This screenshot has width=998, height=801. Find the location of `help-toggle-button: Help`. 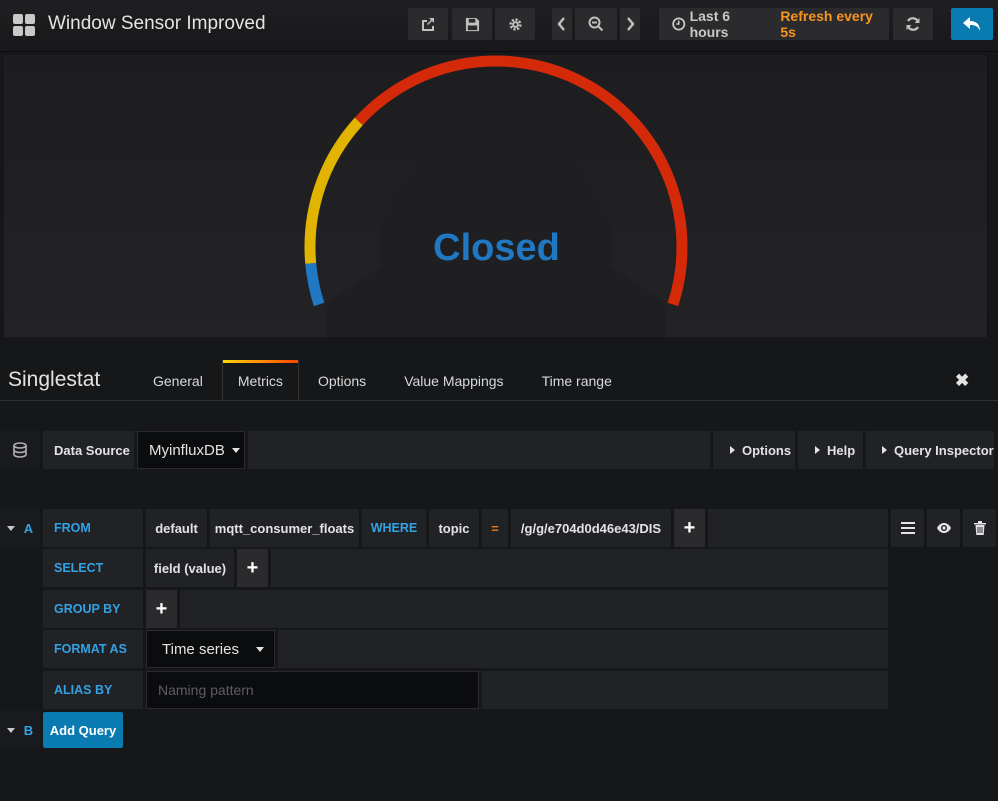

help-toggle-button: Help is located at coordinates (830, 450).